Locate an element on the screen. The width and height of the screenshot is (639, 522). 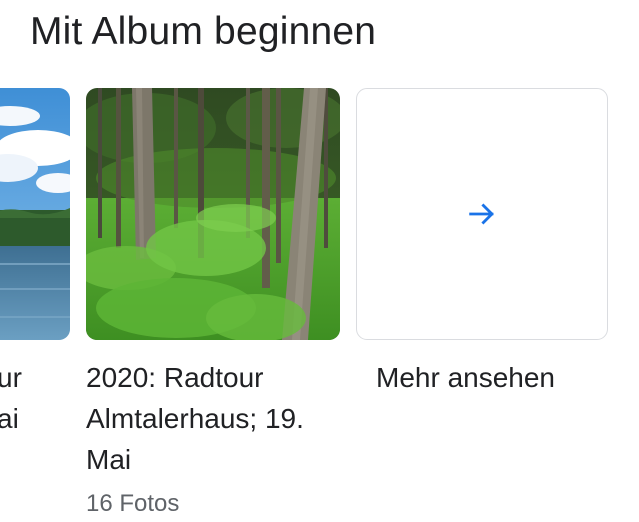
album-title-line: ai is located at coordinates (9, 418).